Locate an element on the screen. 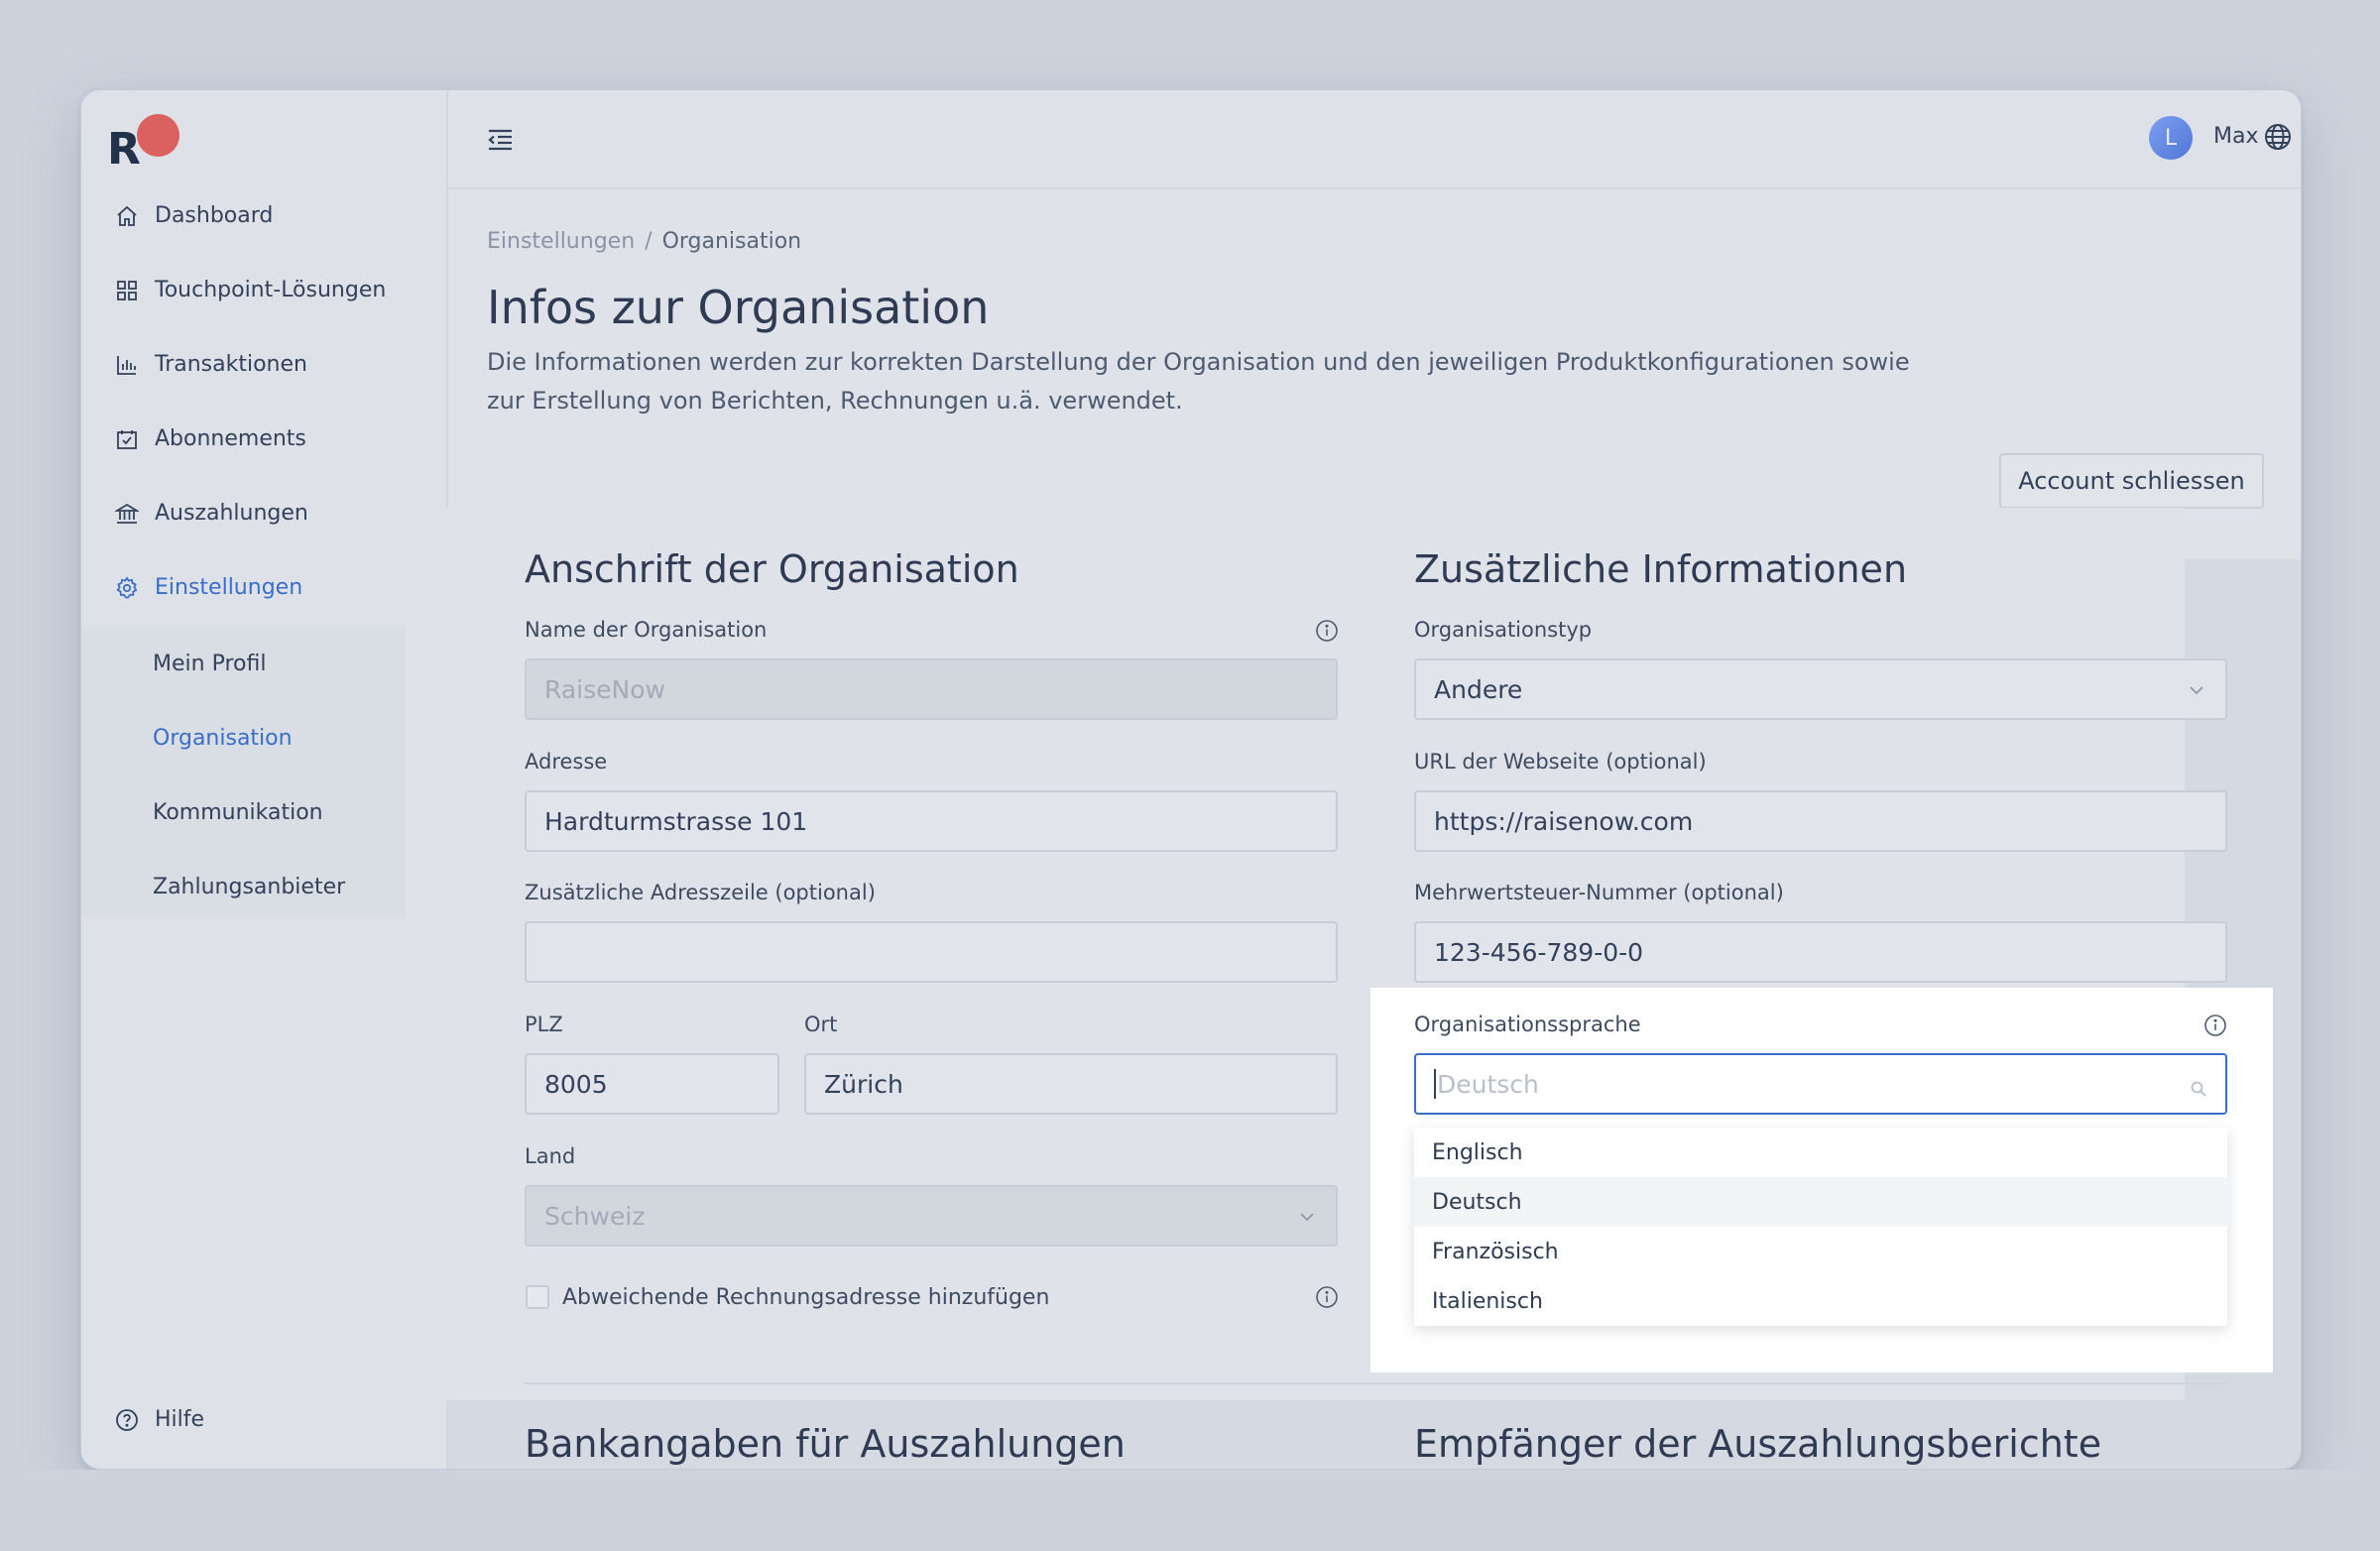 The image size is (2380, 1551). sidebar-item-mein-profil: Mein Profil is located at coordinates (264, 664).